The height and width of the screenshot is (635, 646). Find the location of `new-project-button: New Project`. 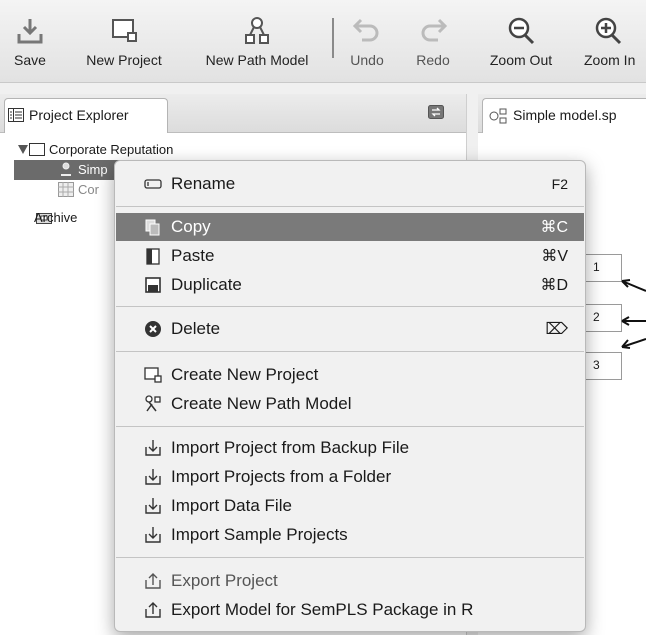

new-project-button: New Project is located at coordinates (124, 42).